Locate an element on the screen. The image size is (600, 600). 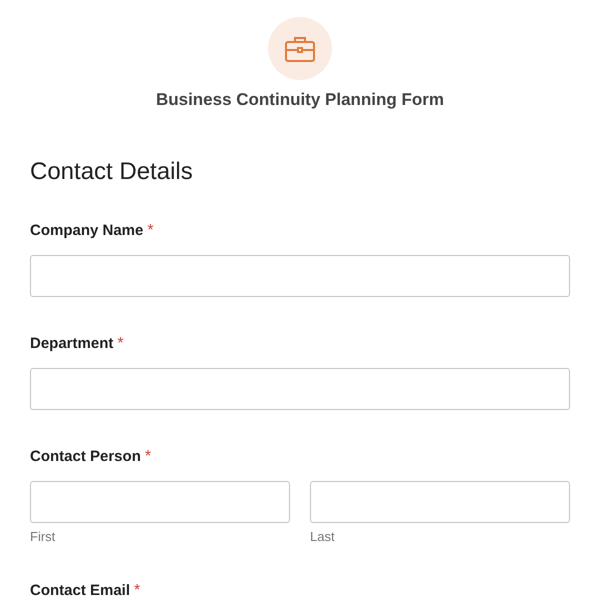
sublabel: Last is located at coordinates (323, 536).